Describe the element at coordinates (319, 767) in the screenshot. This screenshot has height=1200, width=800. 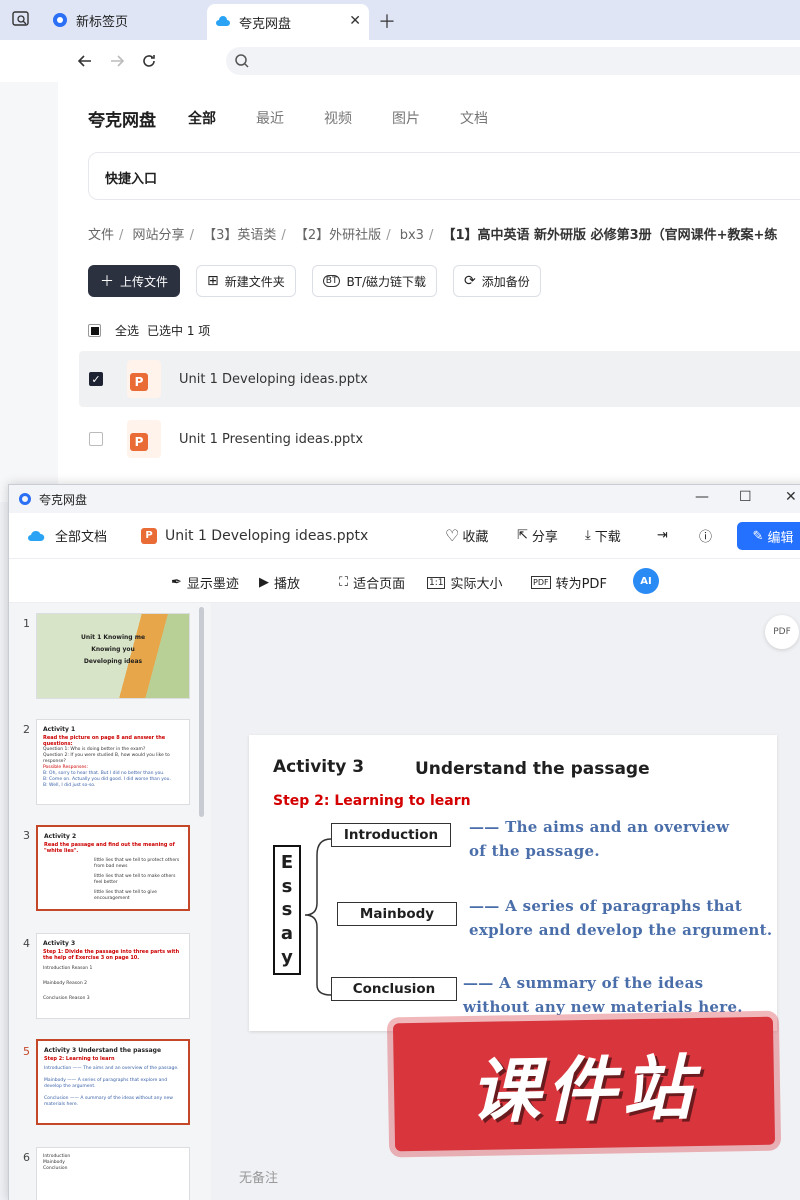
I see `slide-activity: Activity 3` at that location.